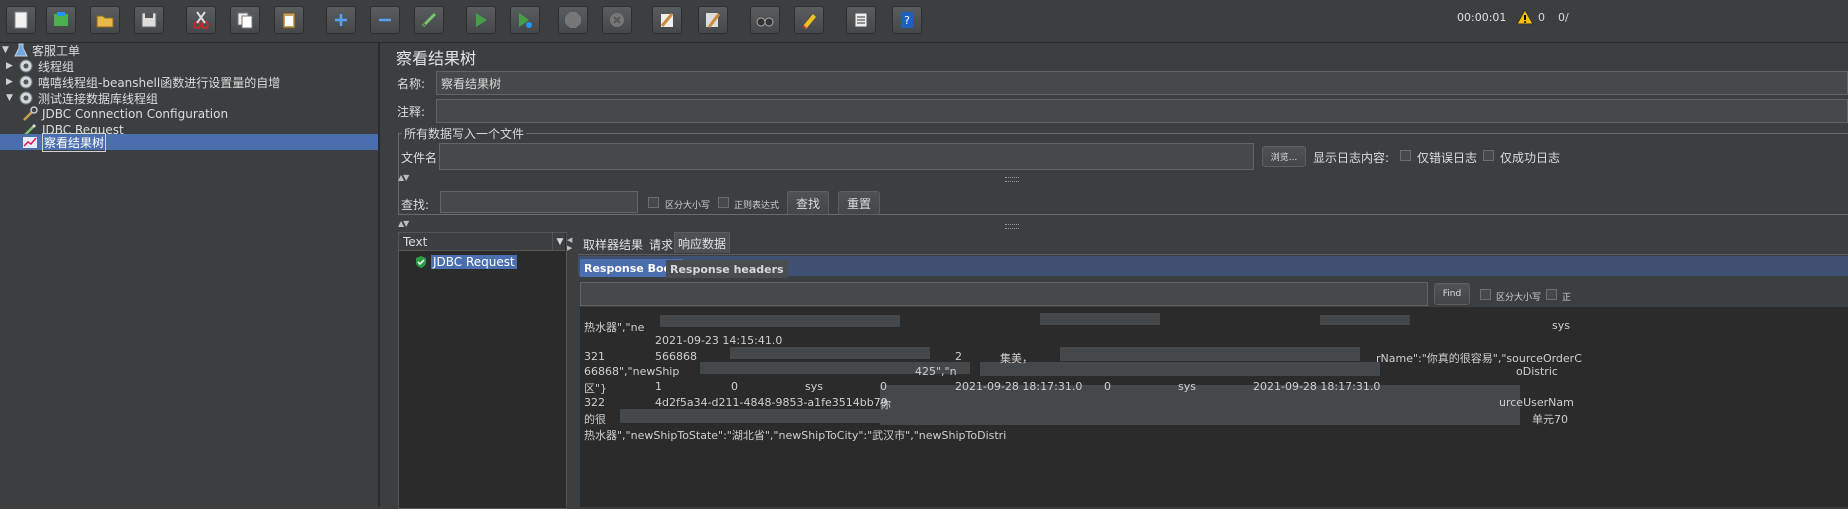 Image resolution: width=1848 pixels, height=509 pixels. What do you see at coordinates (289, 20) in the screenshot?
I see `paste-icon` at bounding box center [289, 20].